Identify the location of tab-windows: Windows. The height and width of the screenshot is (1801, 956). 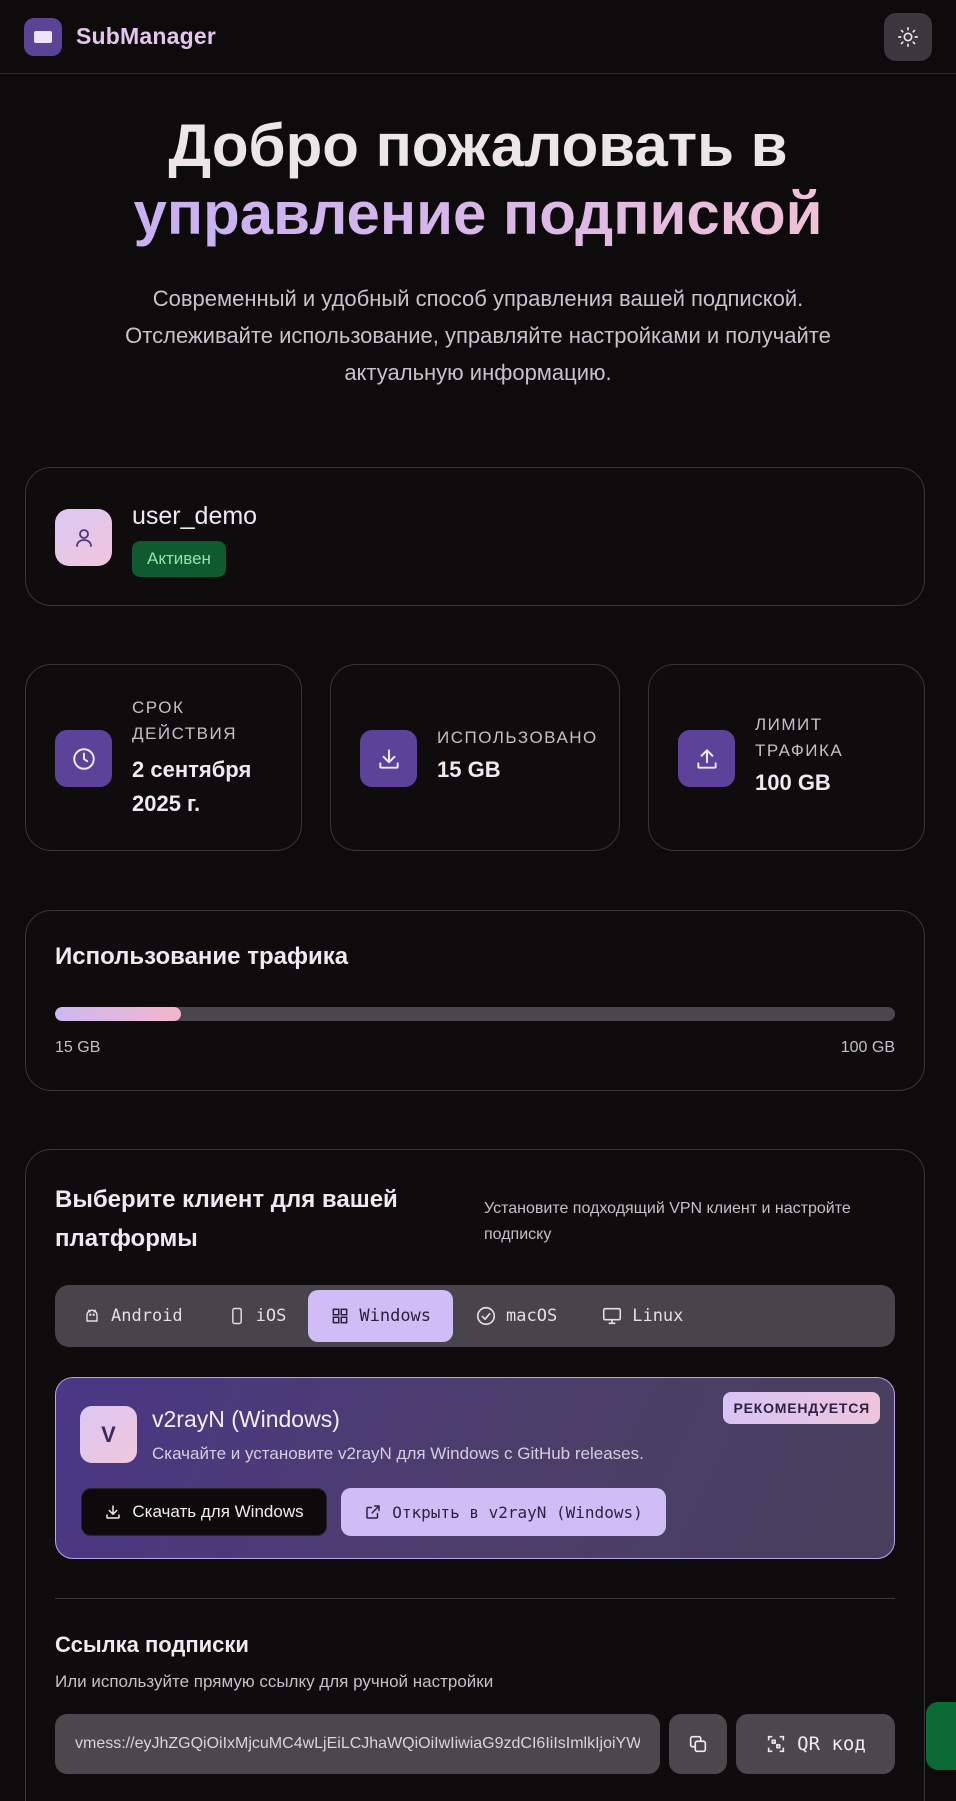
(381, 1316).